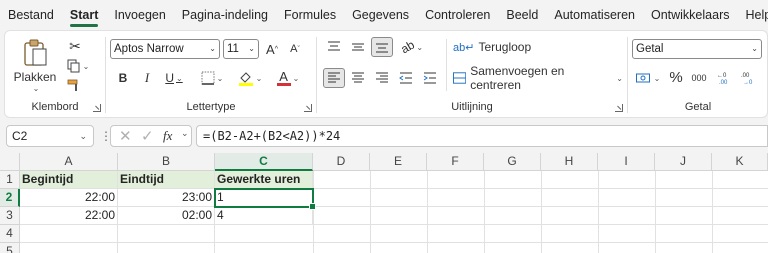 This screenshot has width=768, height=253. I want to click on align-right-button, so click(382, 78).